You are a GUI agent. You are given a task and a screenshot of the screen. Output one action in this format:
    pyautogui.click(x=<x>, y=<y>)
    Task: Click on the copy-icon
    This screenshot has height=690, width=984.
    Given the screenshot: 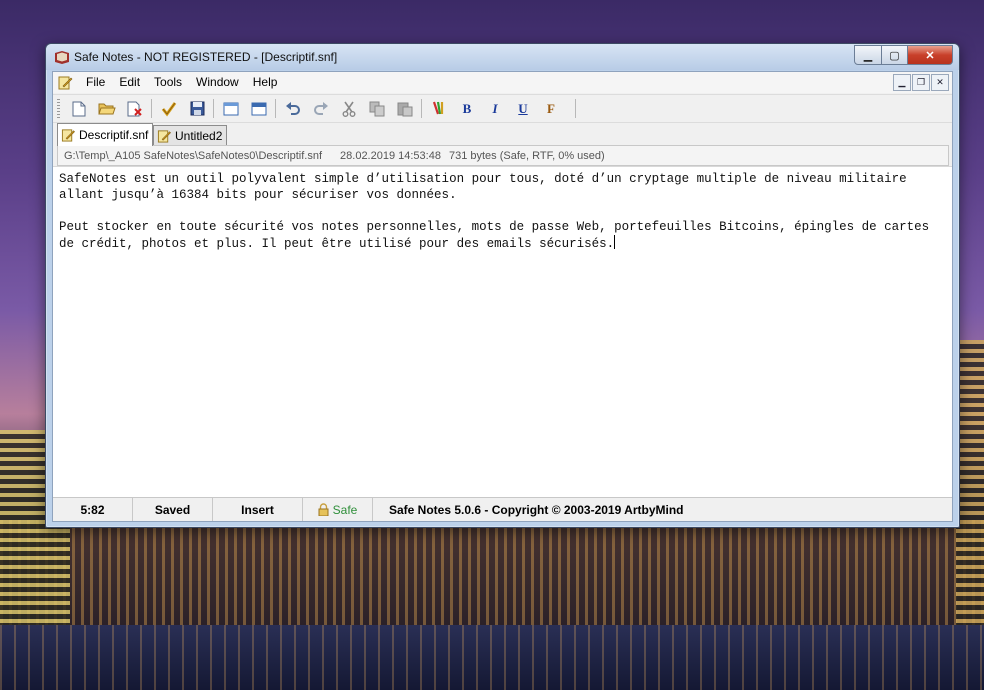 What is the action you would take?
    pyautogui.click(x=377, y=108)
    